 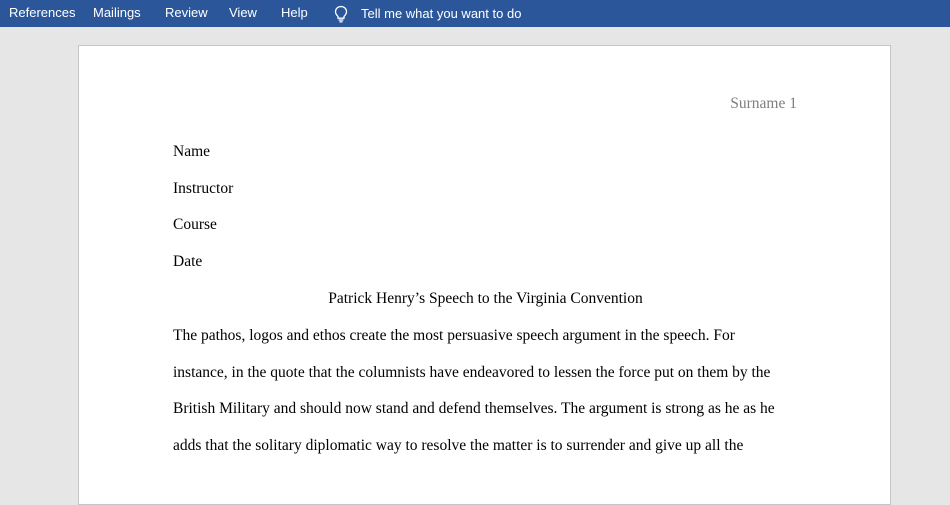 What do you see at coordinates (341, 14) in the screenshot?
I see `lightbulb-icon` at bounding box center [341, 14].